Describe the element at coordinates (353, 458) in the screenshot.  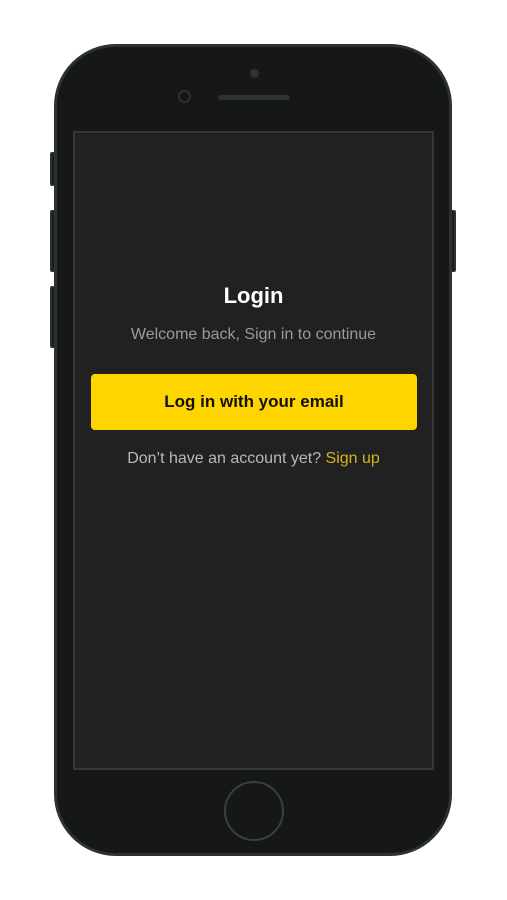
I see `signup-link: Sign up` at that location.